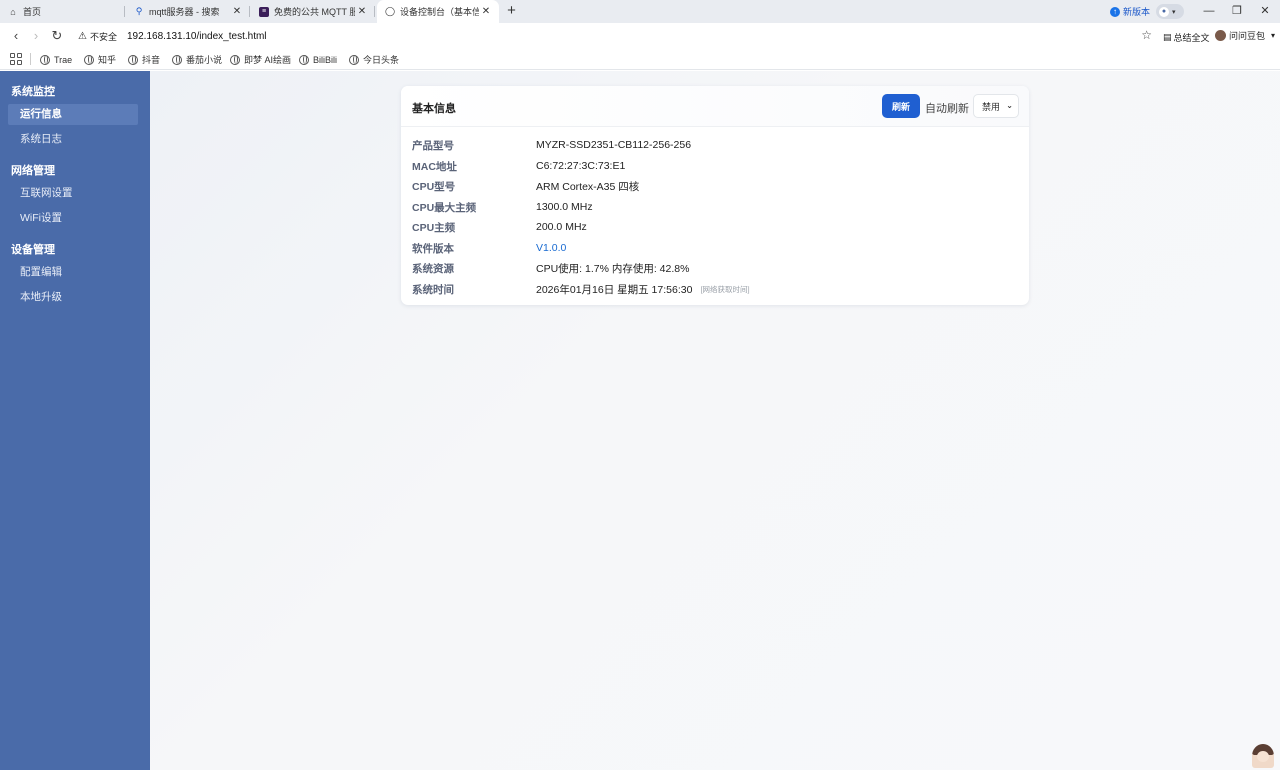  I want to click on info-label: CPU主频, so click(434, 227).